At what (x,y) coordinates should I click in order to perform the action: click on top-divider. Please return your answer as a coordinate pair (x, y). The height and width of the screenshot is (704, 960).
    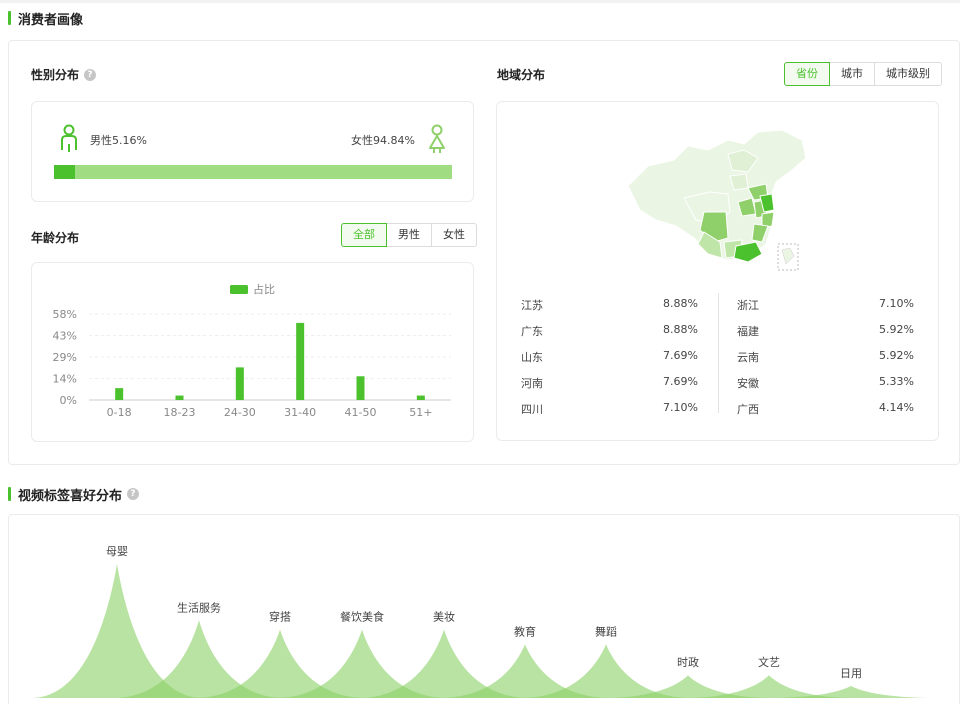
    Looking at the image, I should click on (480, 1).